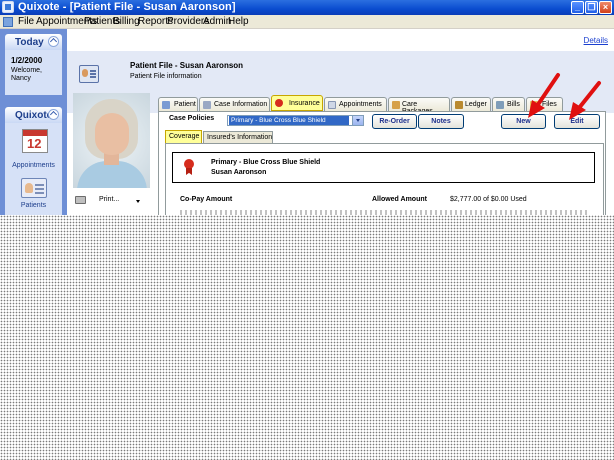 This screenshot has width=614, height=460. Describe the element at coordinates (206, 199) in the screenshot. I see `copay-label: Co-Pay Amount` at that location.